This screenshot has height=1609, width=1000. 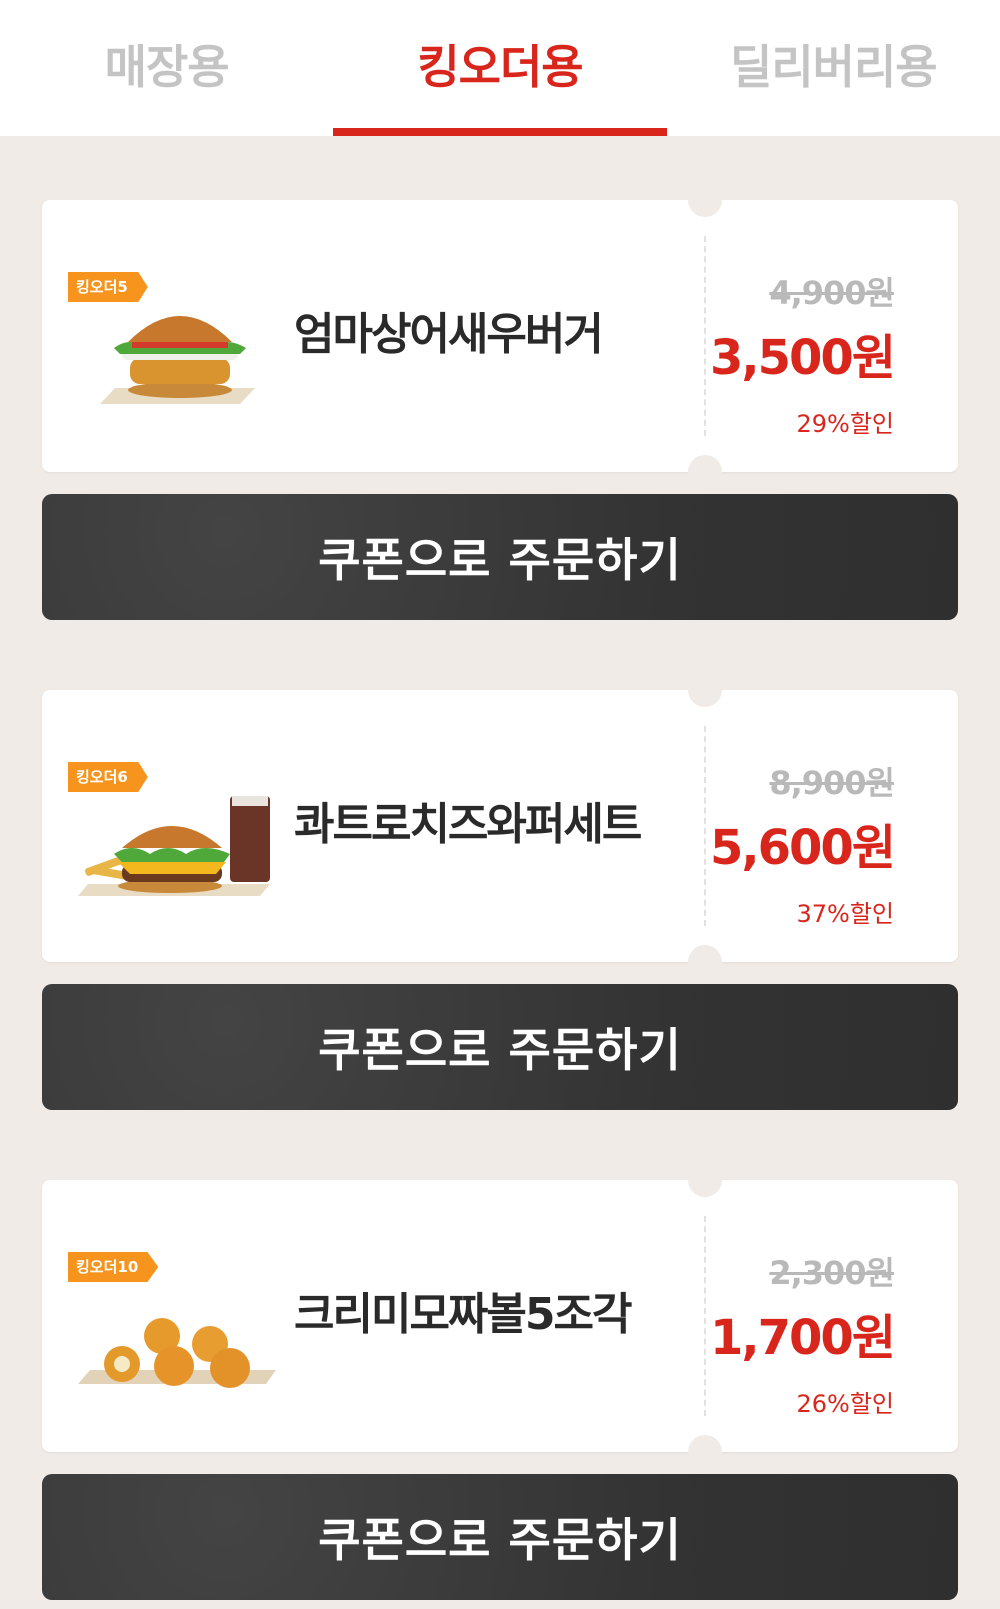 I want to click on sale-price: 3,500원, so click(x=803, y=358).